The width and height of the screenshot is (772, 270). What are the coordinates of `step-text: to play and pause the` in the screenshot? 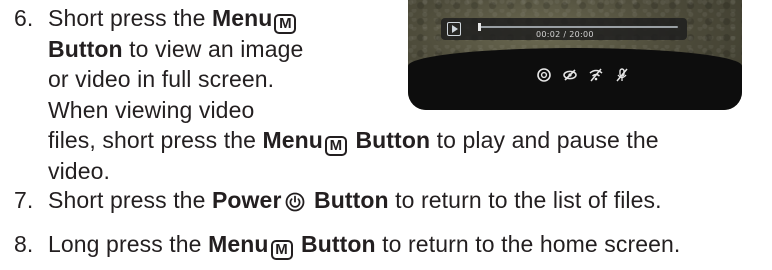 It's located at (544, 140).